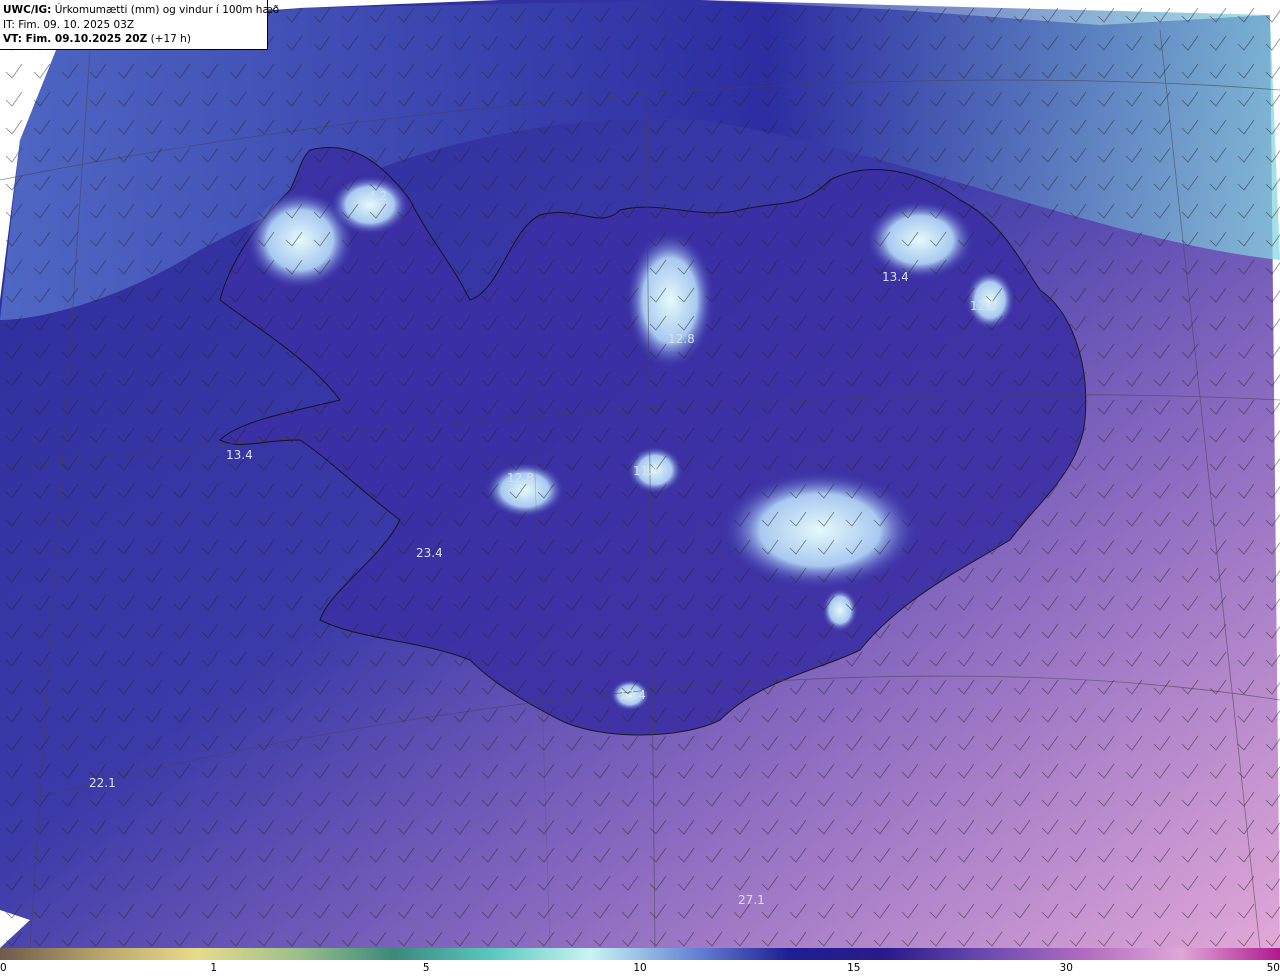  I want to click on colorbar-tick-label: 15, so click(854, 968).